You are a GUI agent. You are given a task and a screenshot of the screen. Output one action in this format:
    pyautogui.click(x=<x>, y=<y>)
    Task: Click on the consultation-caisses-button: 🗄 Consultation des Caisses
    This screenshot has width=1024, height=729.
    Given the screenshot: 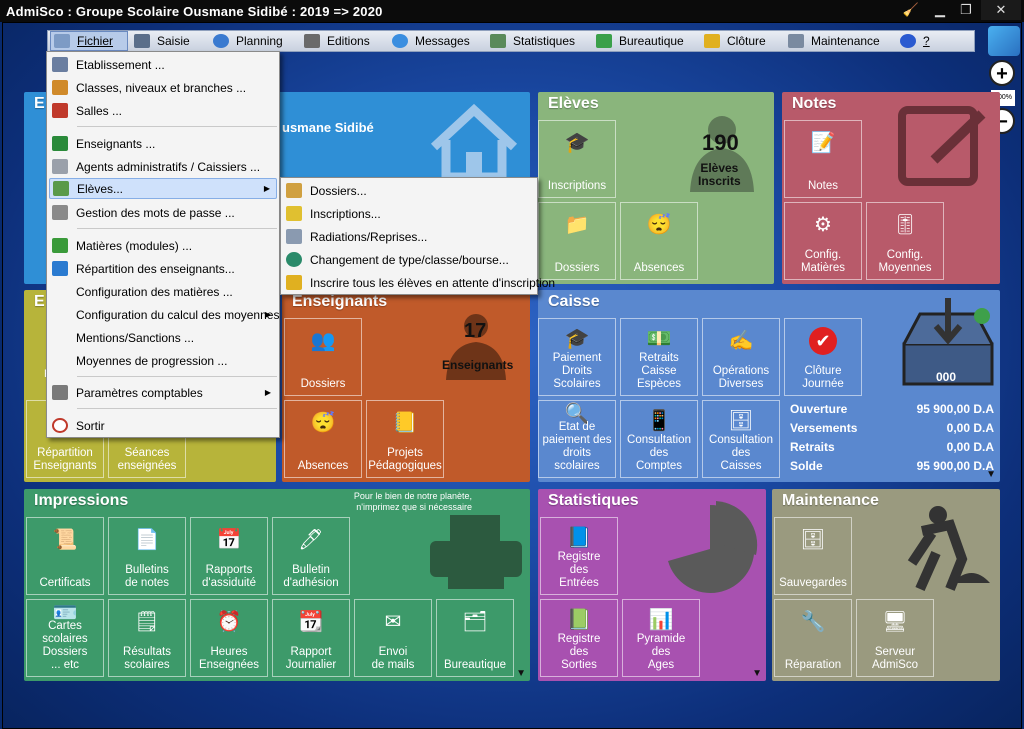 What is the action you would take?
    pyautogui.click(x=741, y=439)
    